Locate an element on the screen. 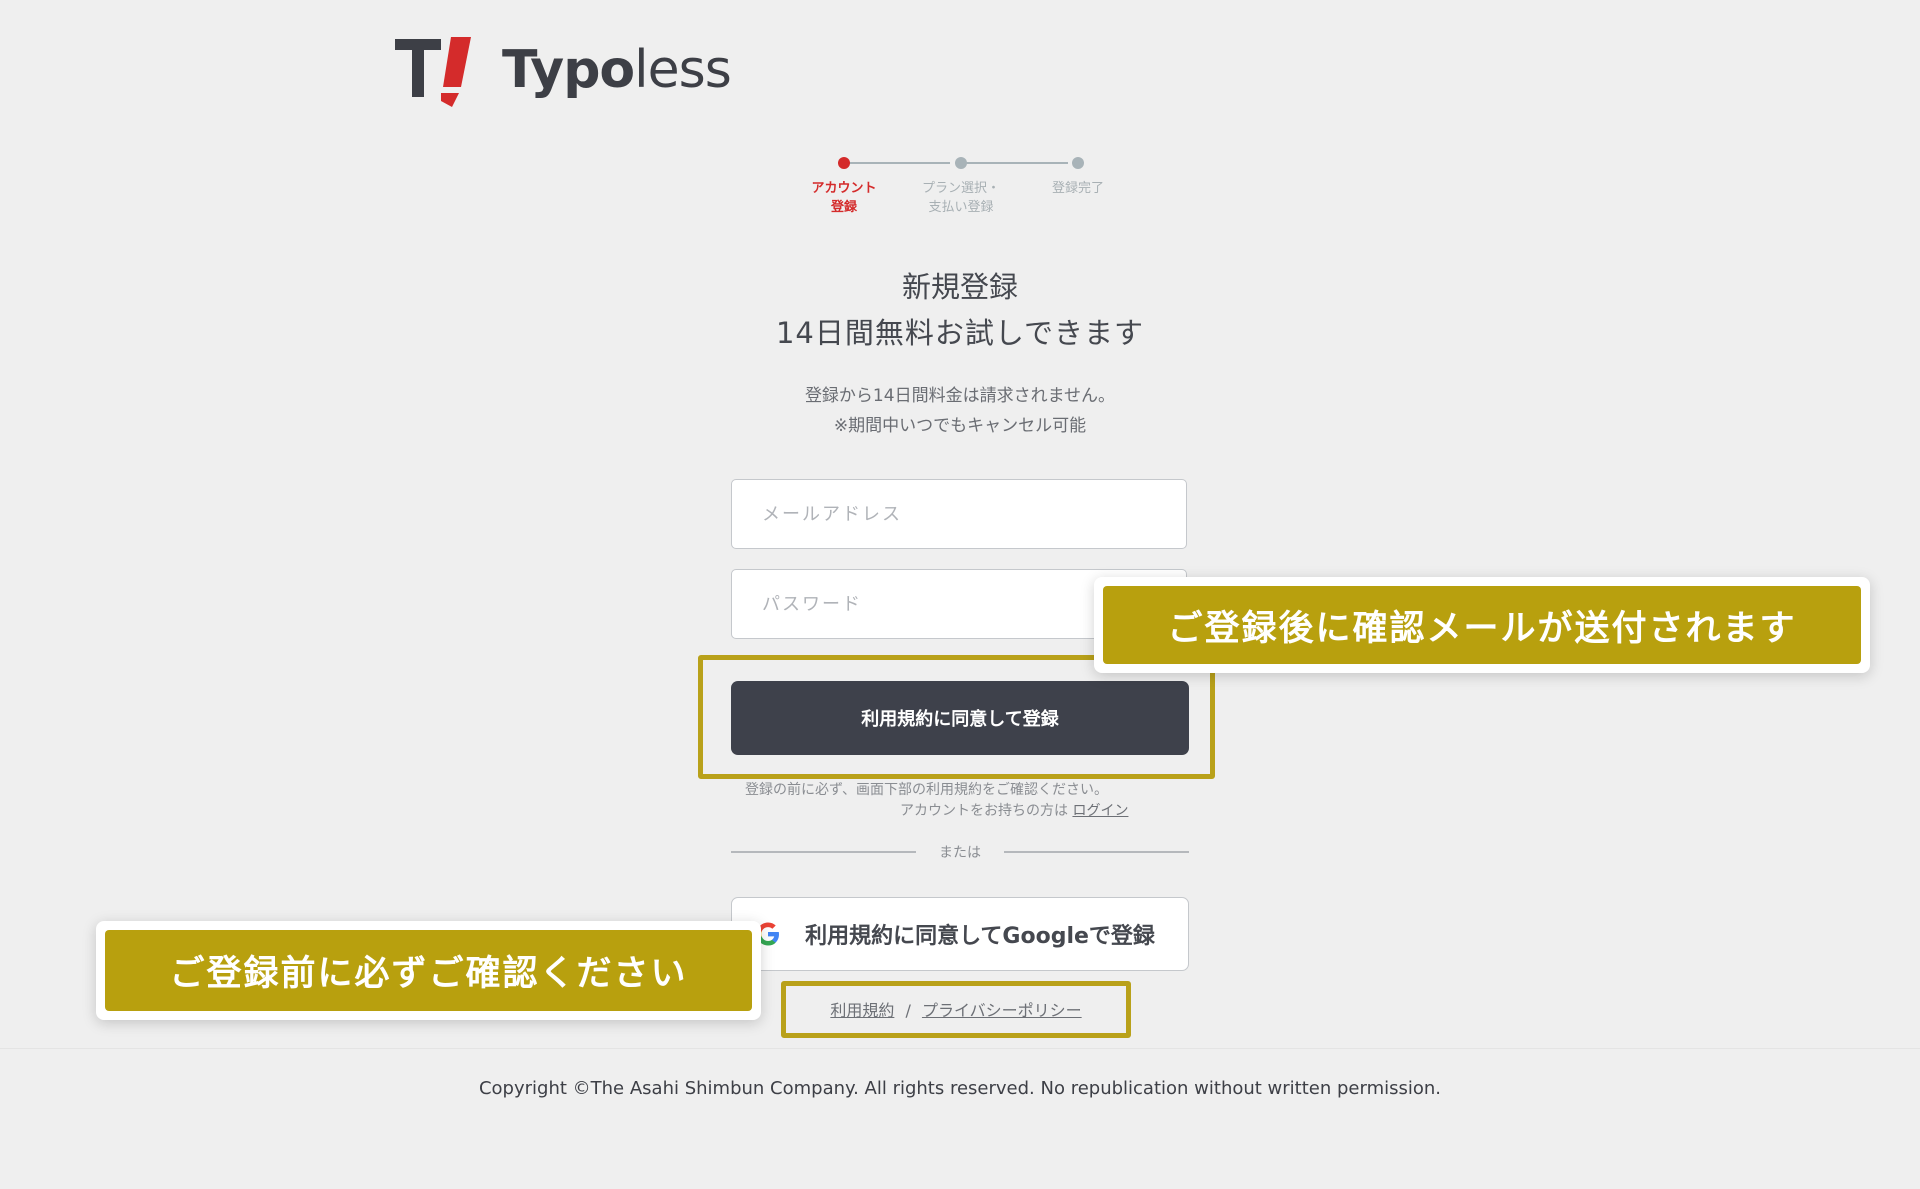 The image size is (1920, 1189). callout-check-before-text: ご登録前に必ずご確認ください is located at coordinates (428, 970).